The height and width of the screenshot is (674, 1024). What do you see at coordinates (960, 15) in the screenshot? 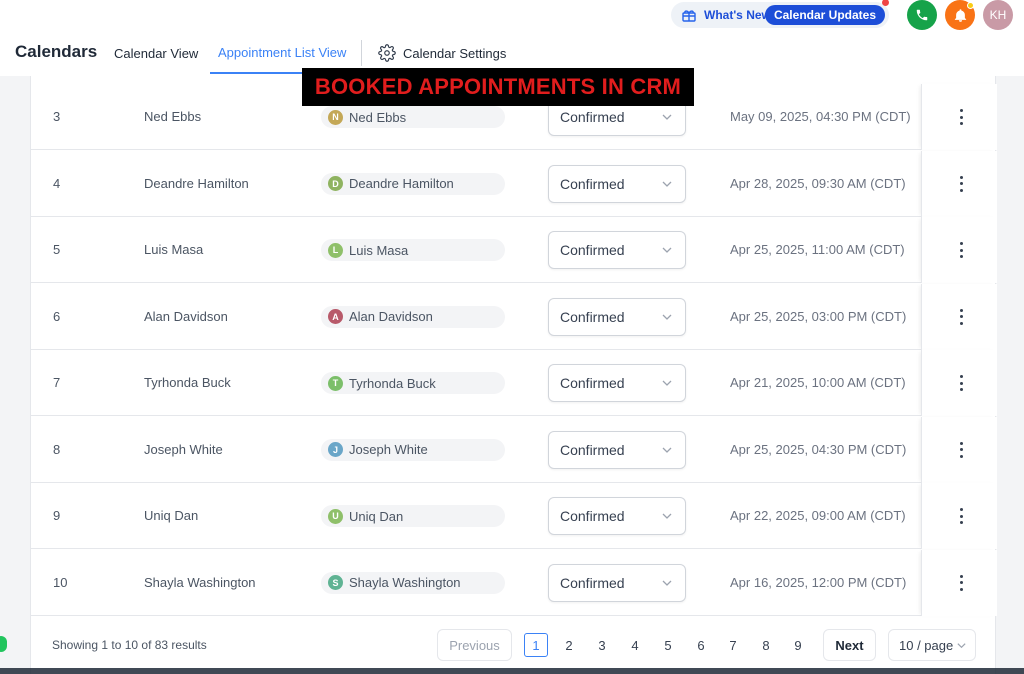
I see `notifications-button` at bounding box center [960, 15].